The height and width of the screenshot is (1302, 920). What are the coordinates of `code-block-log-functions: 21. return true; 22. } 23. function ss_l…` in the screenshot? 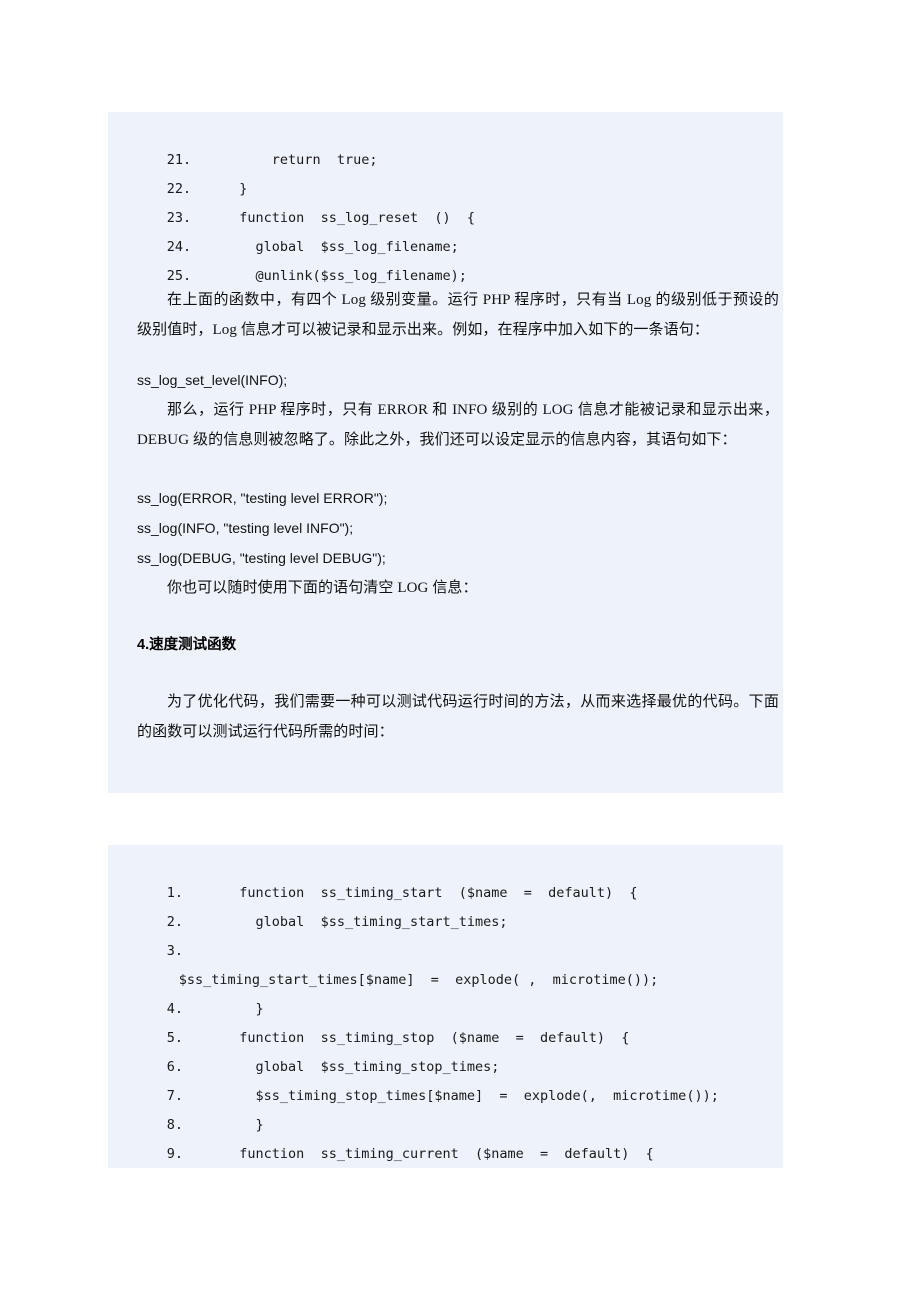 It's located at (445, 212).